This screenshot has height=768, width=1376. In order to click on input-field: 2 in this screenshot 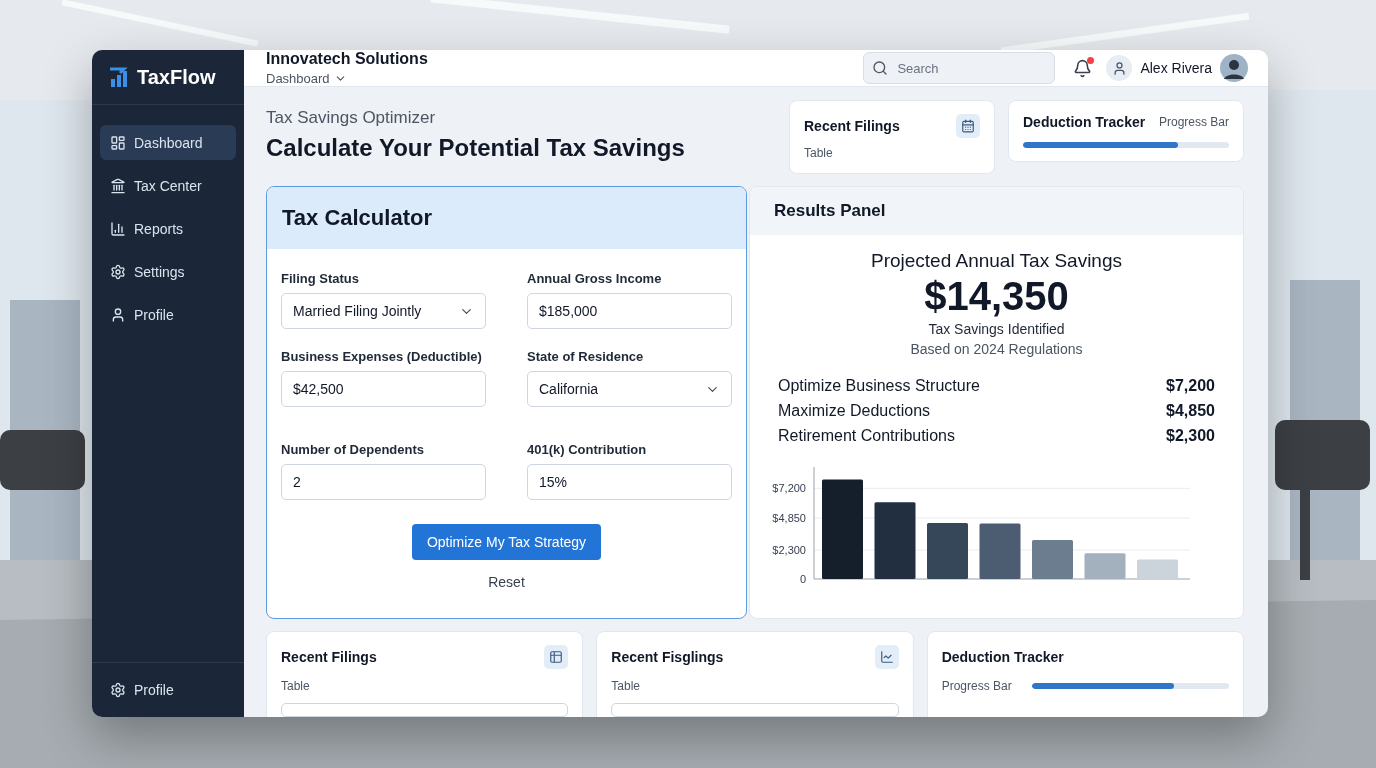, I will do `click(383, 482)`.